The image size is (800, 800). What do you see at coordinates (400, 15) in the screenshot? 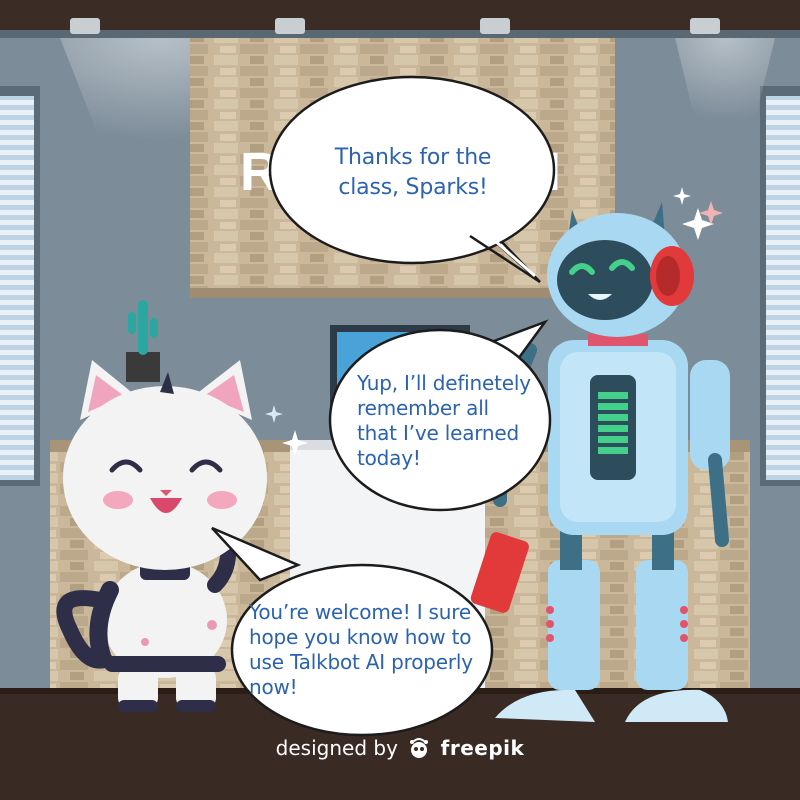
I see `ceiling` at bounding box center [400, 15].